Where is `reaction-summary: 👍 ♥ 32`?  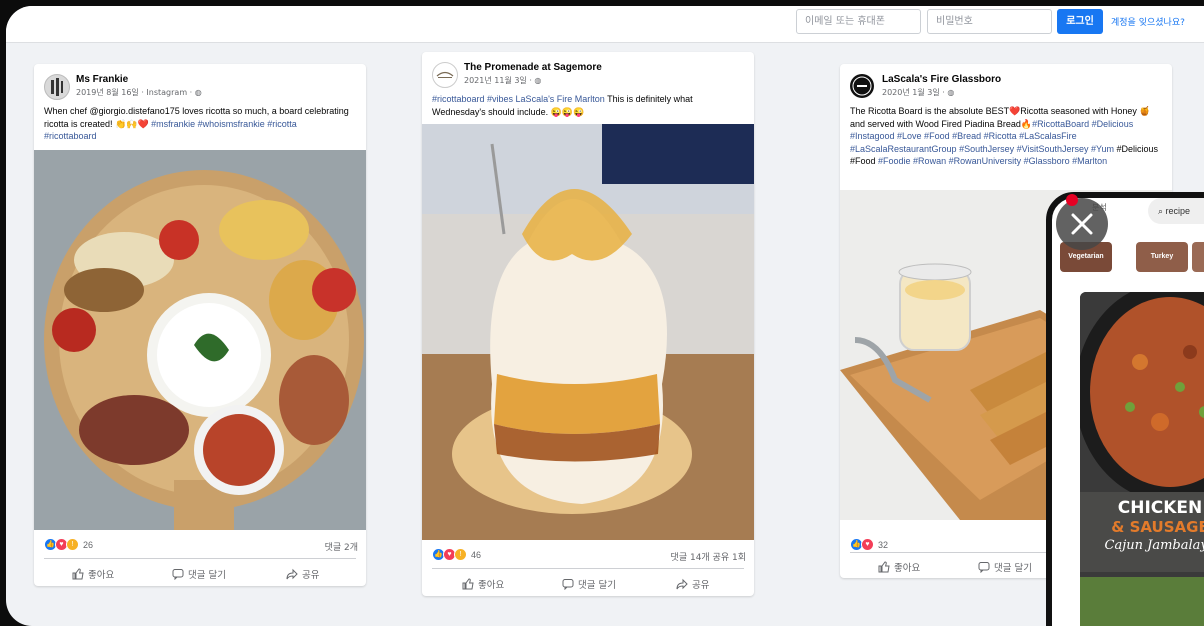 reaction-summary: 👍 ♥ 32 is located at coordinates (869, 544).